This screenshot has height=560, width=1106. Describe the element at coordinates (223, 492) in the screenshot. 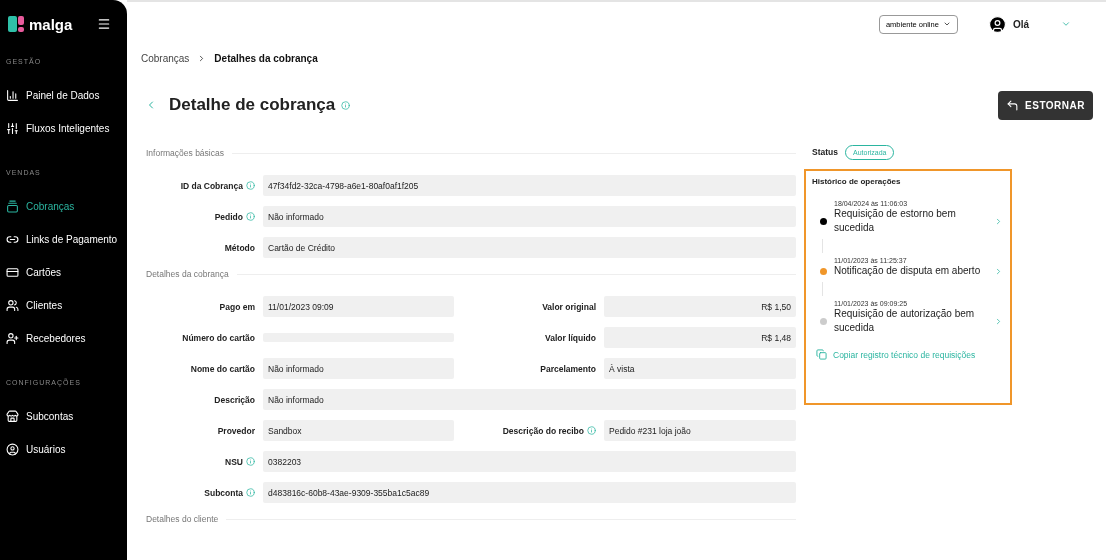

I see `field-label: Subconta` at that location.